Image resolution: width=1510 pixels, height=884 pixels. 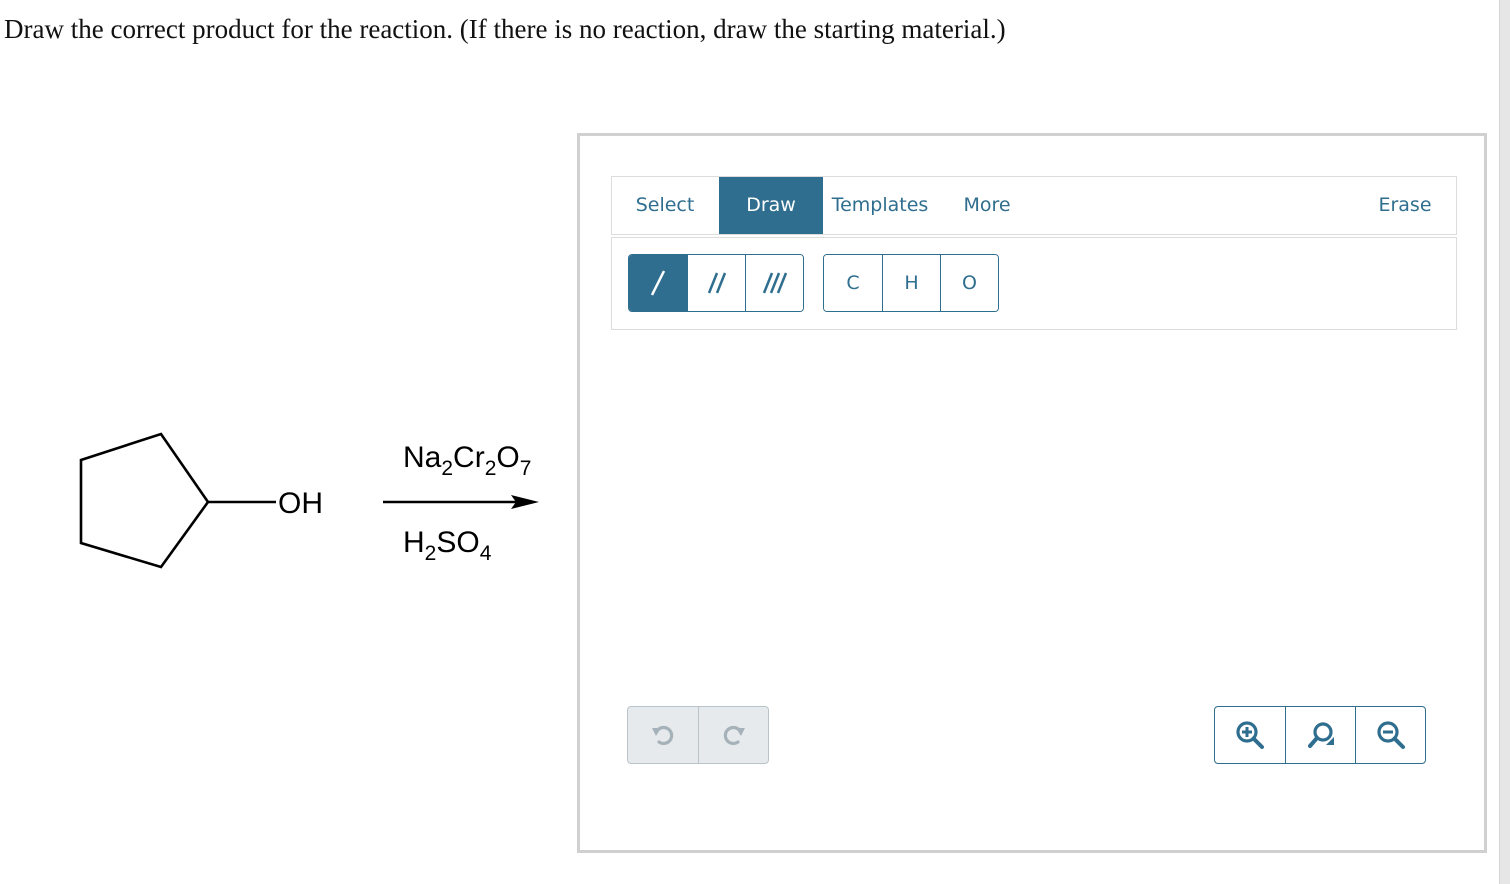 What do you see at coordinates (987, 205) in the screenshot?
I see `menu-more: More` at bounding box center [987, 205].